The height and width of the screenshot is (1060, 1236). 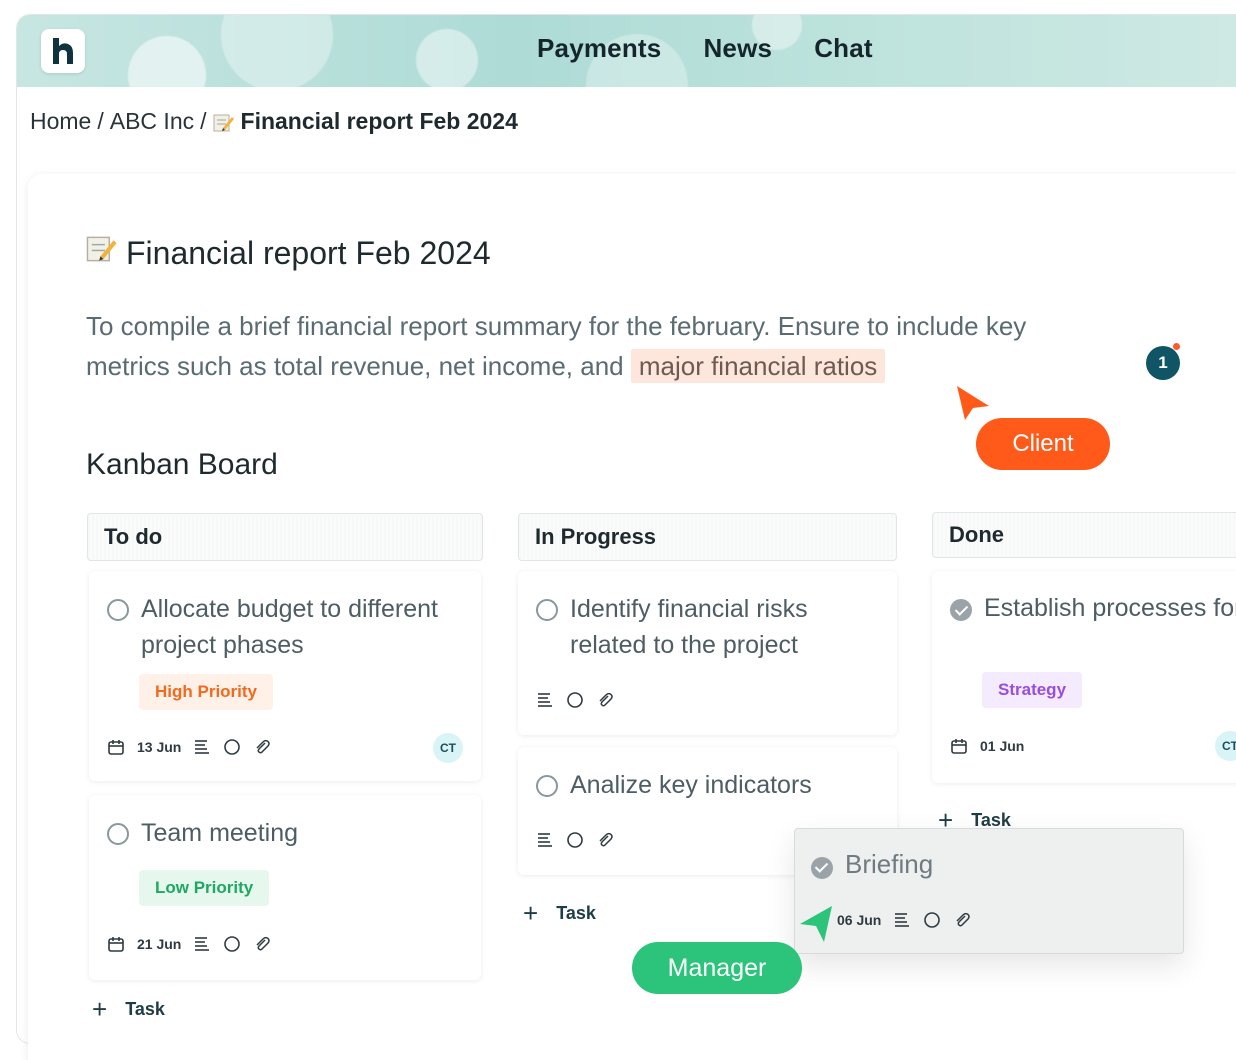 I want to click on task-meta: 21 Jun, so click(x=189, y=944).